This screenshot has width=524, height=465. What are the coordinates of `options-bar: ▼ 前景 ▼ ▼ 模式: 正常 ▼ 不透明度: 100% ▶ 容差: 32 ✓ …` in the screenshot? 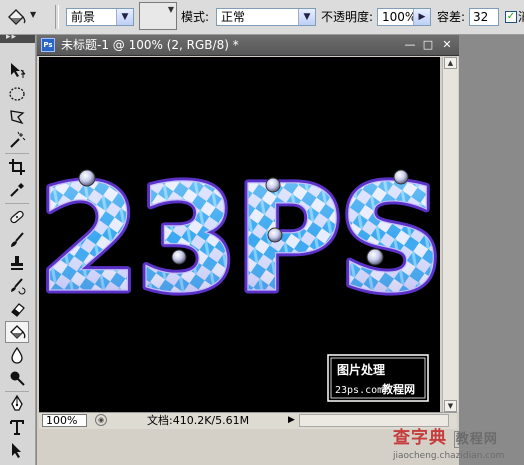 It's located at (262, 17).